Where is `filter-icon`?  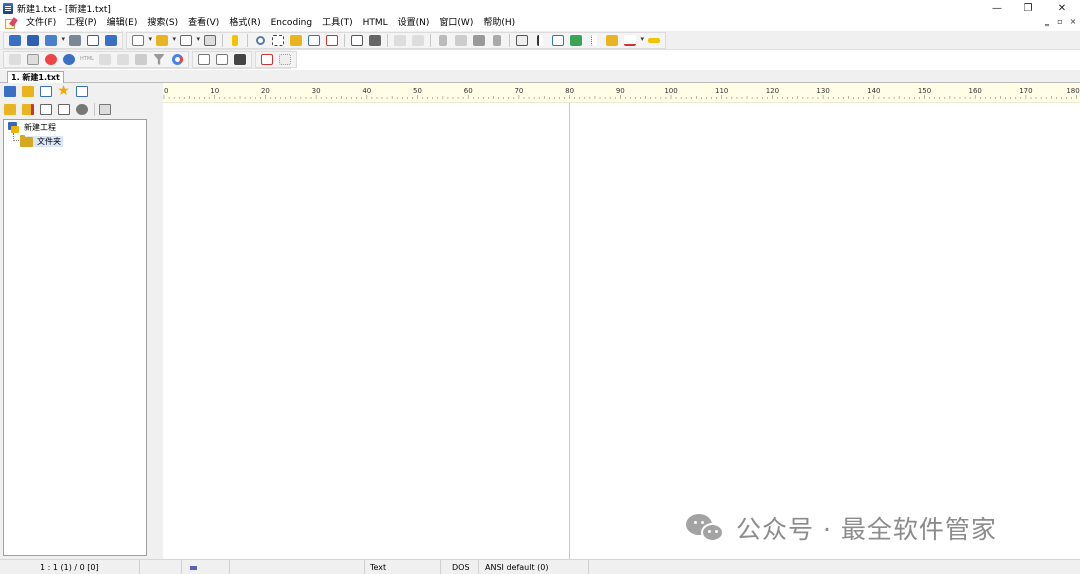 filter-icon is located at coordinates (159, 59).